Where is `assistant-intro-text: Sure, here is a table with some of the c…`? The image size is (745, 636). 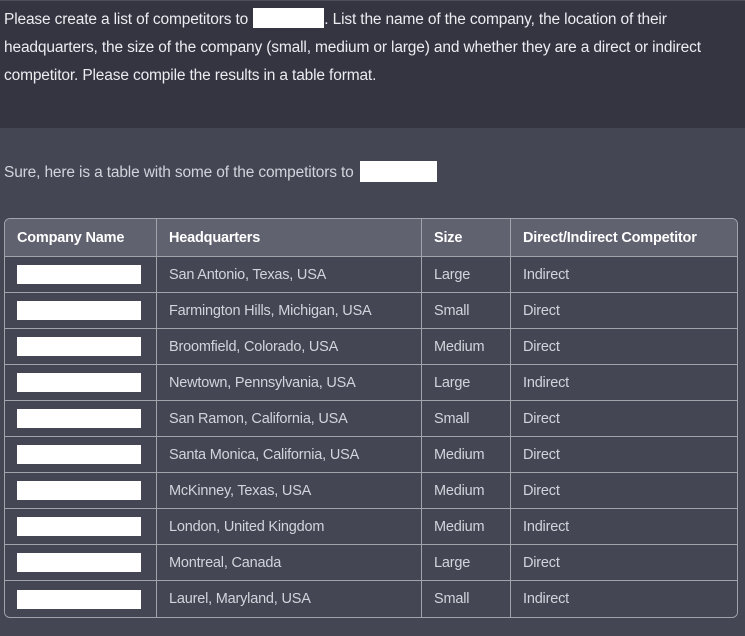 assistant-intro-text: Sure, here is a table with some of the c… is located at coordinates (220, 172).